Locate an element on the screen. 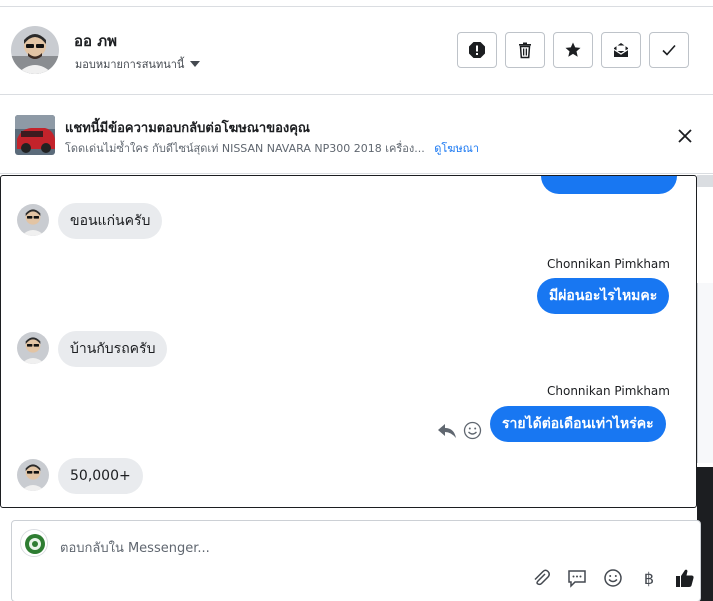 The image size is (713, 601). close-icon is located at coordinates (685, 136).